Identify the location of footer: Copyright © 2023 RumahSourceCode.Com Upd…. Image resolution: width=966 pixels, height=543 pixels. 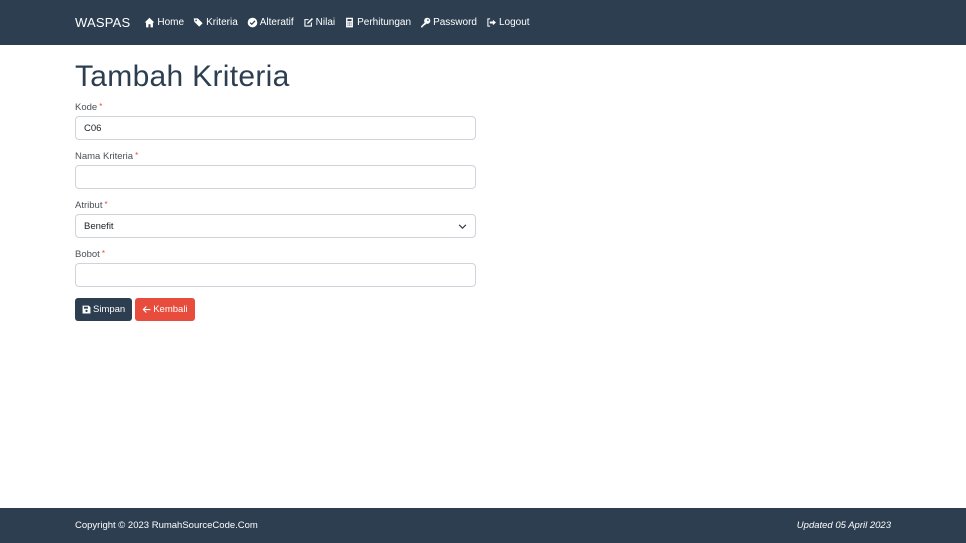
(483, 525).